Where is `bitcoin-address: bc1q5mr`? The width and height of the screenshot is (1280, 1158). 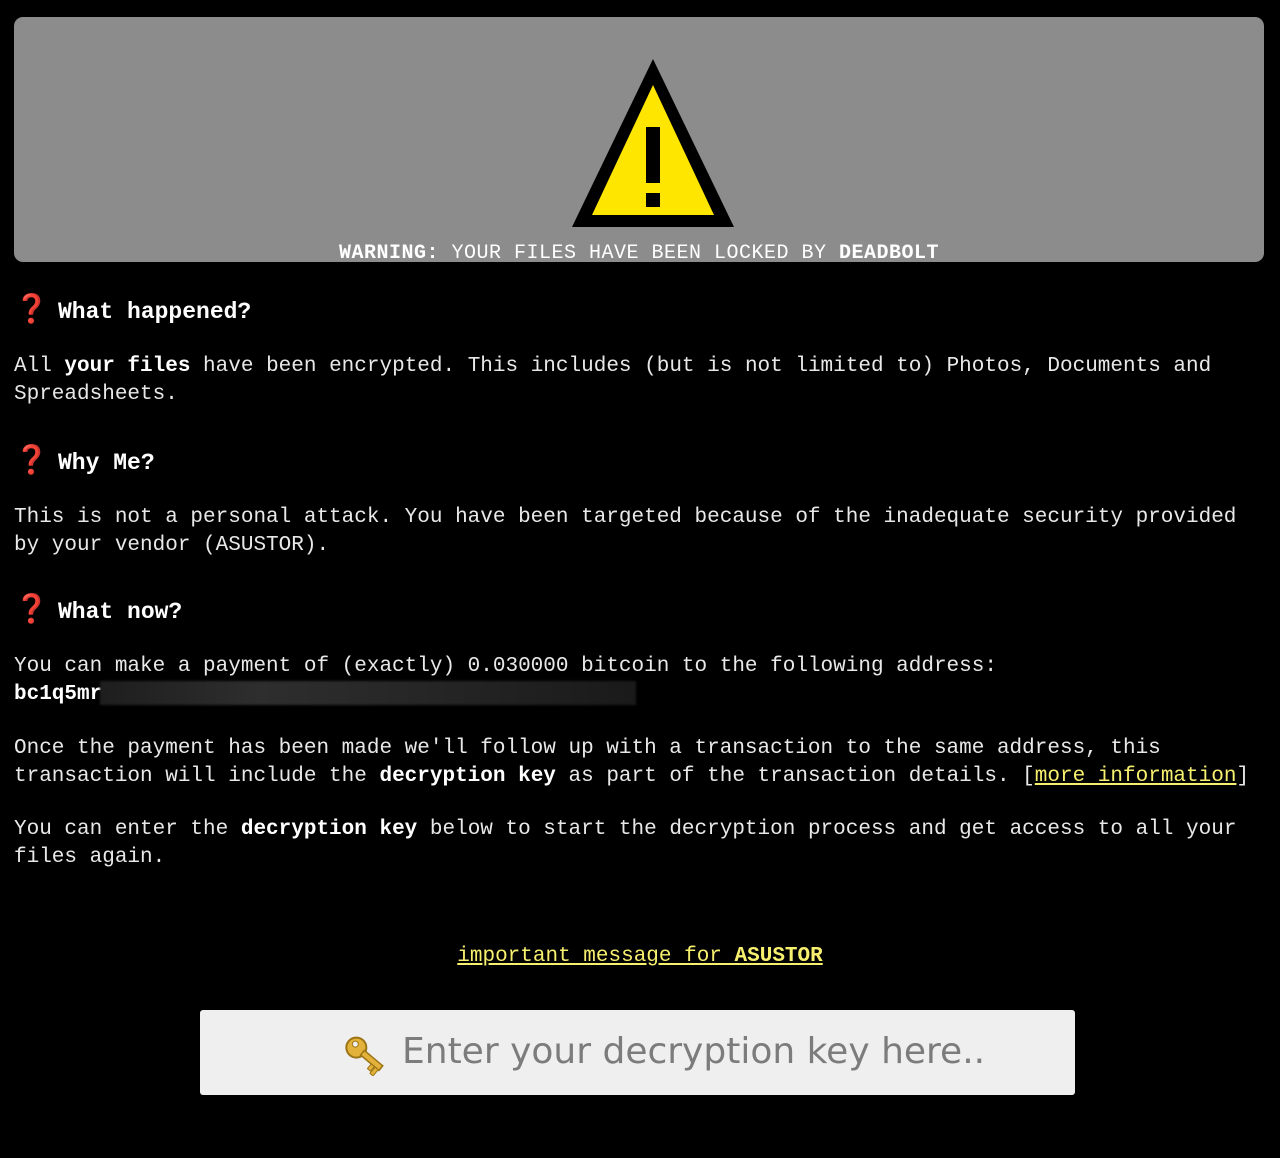 bitcoin-address: bc1q5mr is located at coordinates (58, 694).